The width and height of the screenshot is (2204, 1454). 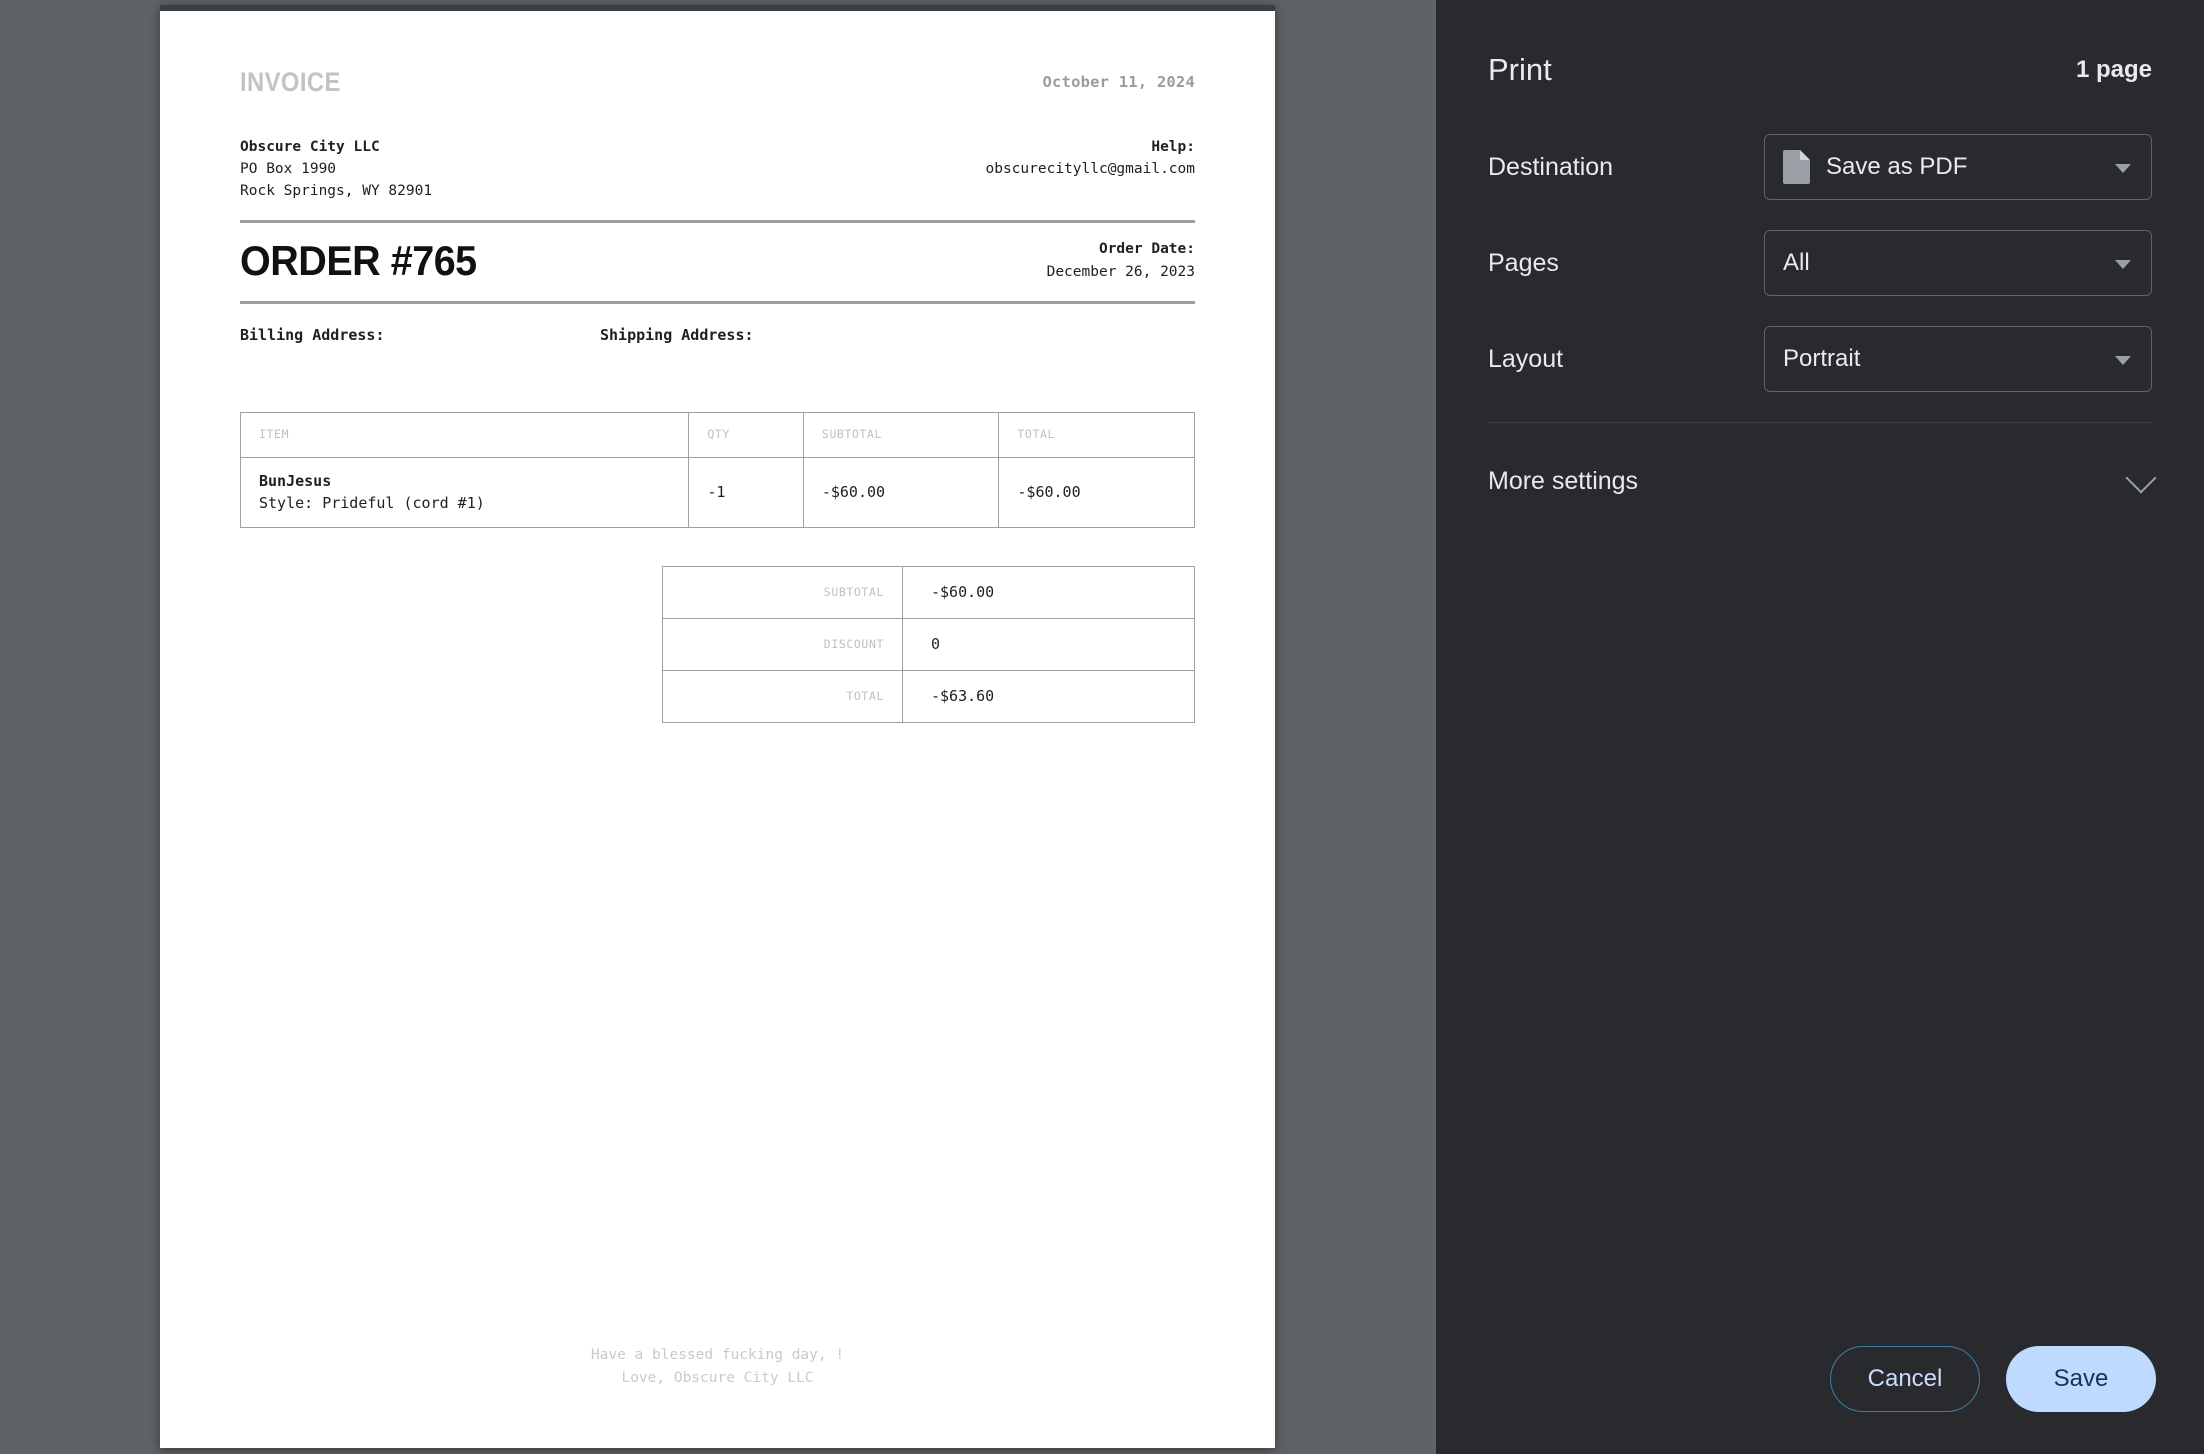 What do you see at coordinates (717, 263) in the screenshot?
I see `order-row: ORDER #765 Order Date: December 26, 2023` at bounding box center [717, 263].